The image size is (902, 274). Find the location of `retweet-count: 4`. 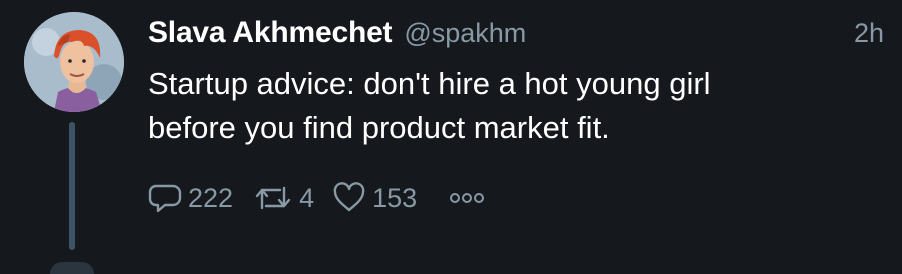

retweet-count: 4 is located at coordinates (307, 197).